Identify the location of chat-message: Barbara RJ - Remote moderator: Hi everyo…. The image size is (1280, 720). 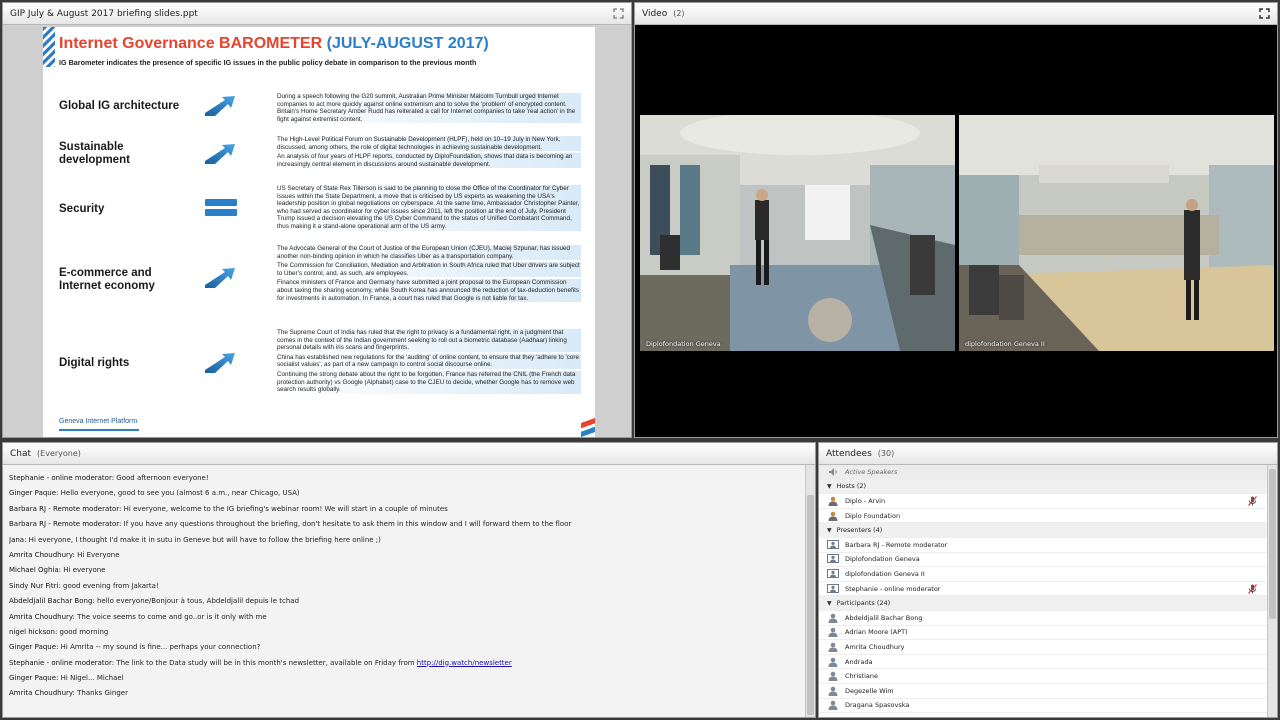
(403, 509).